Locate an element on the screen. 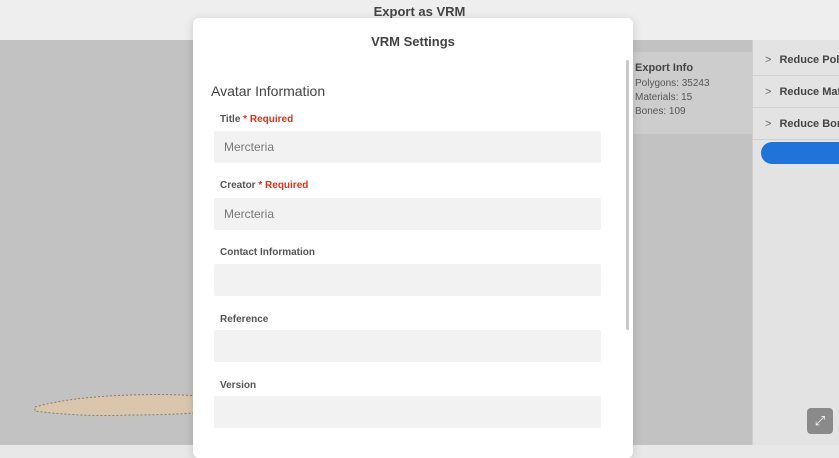 This screenshot has height=458, width=839. reference-input is located at coordinates (407, 346).